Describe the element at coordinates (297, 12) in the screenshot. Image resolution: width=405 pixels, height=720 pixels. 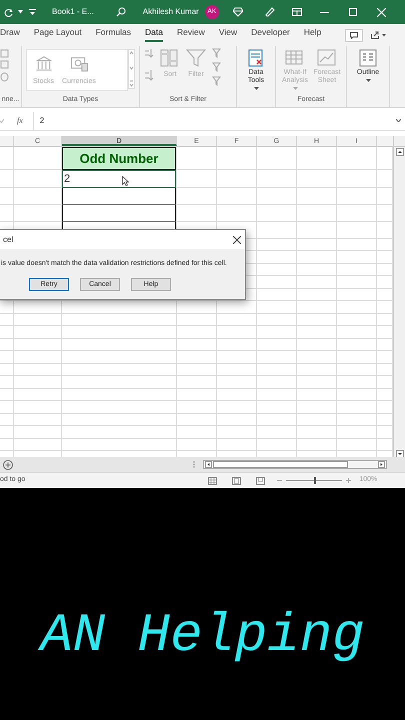
I see `window-icon` at that location.